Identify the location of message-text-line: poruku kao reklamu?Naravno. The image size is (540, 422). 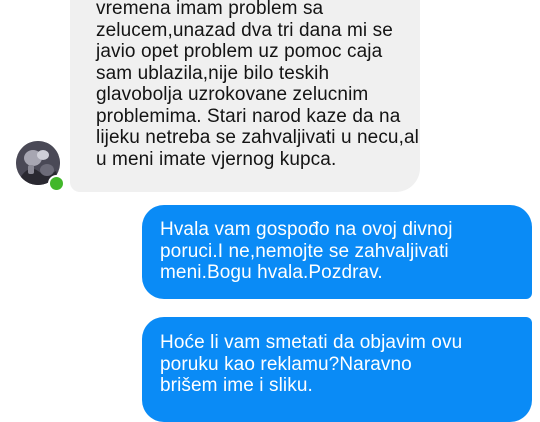
(286, 364).